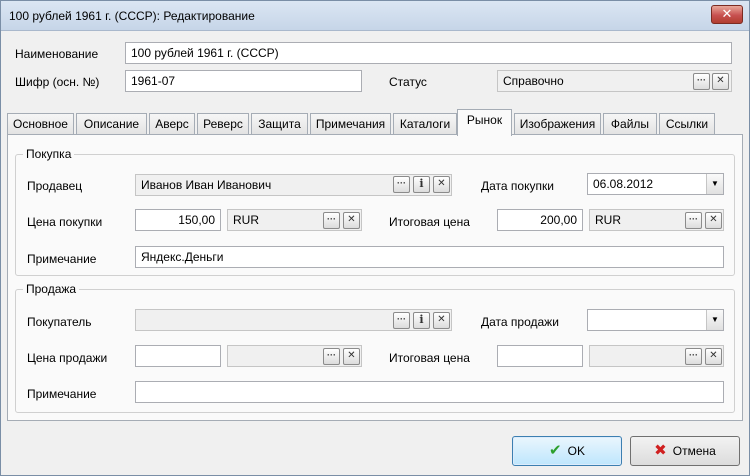 This screenshot has width=750, height=476. What do you see at coordinates (660, 450) in the screenshot?
I see `cancel-icon: ✖` at bounding box center [660, 450].